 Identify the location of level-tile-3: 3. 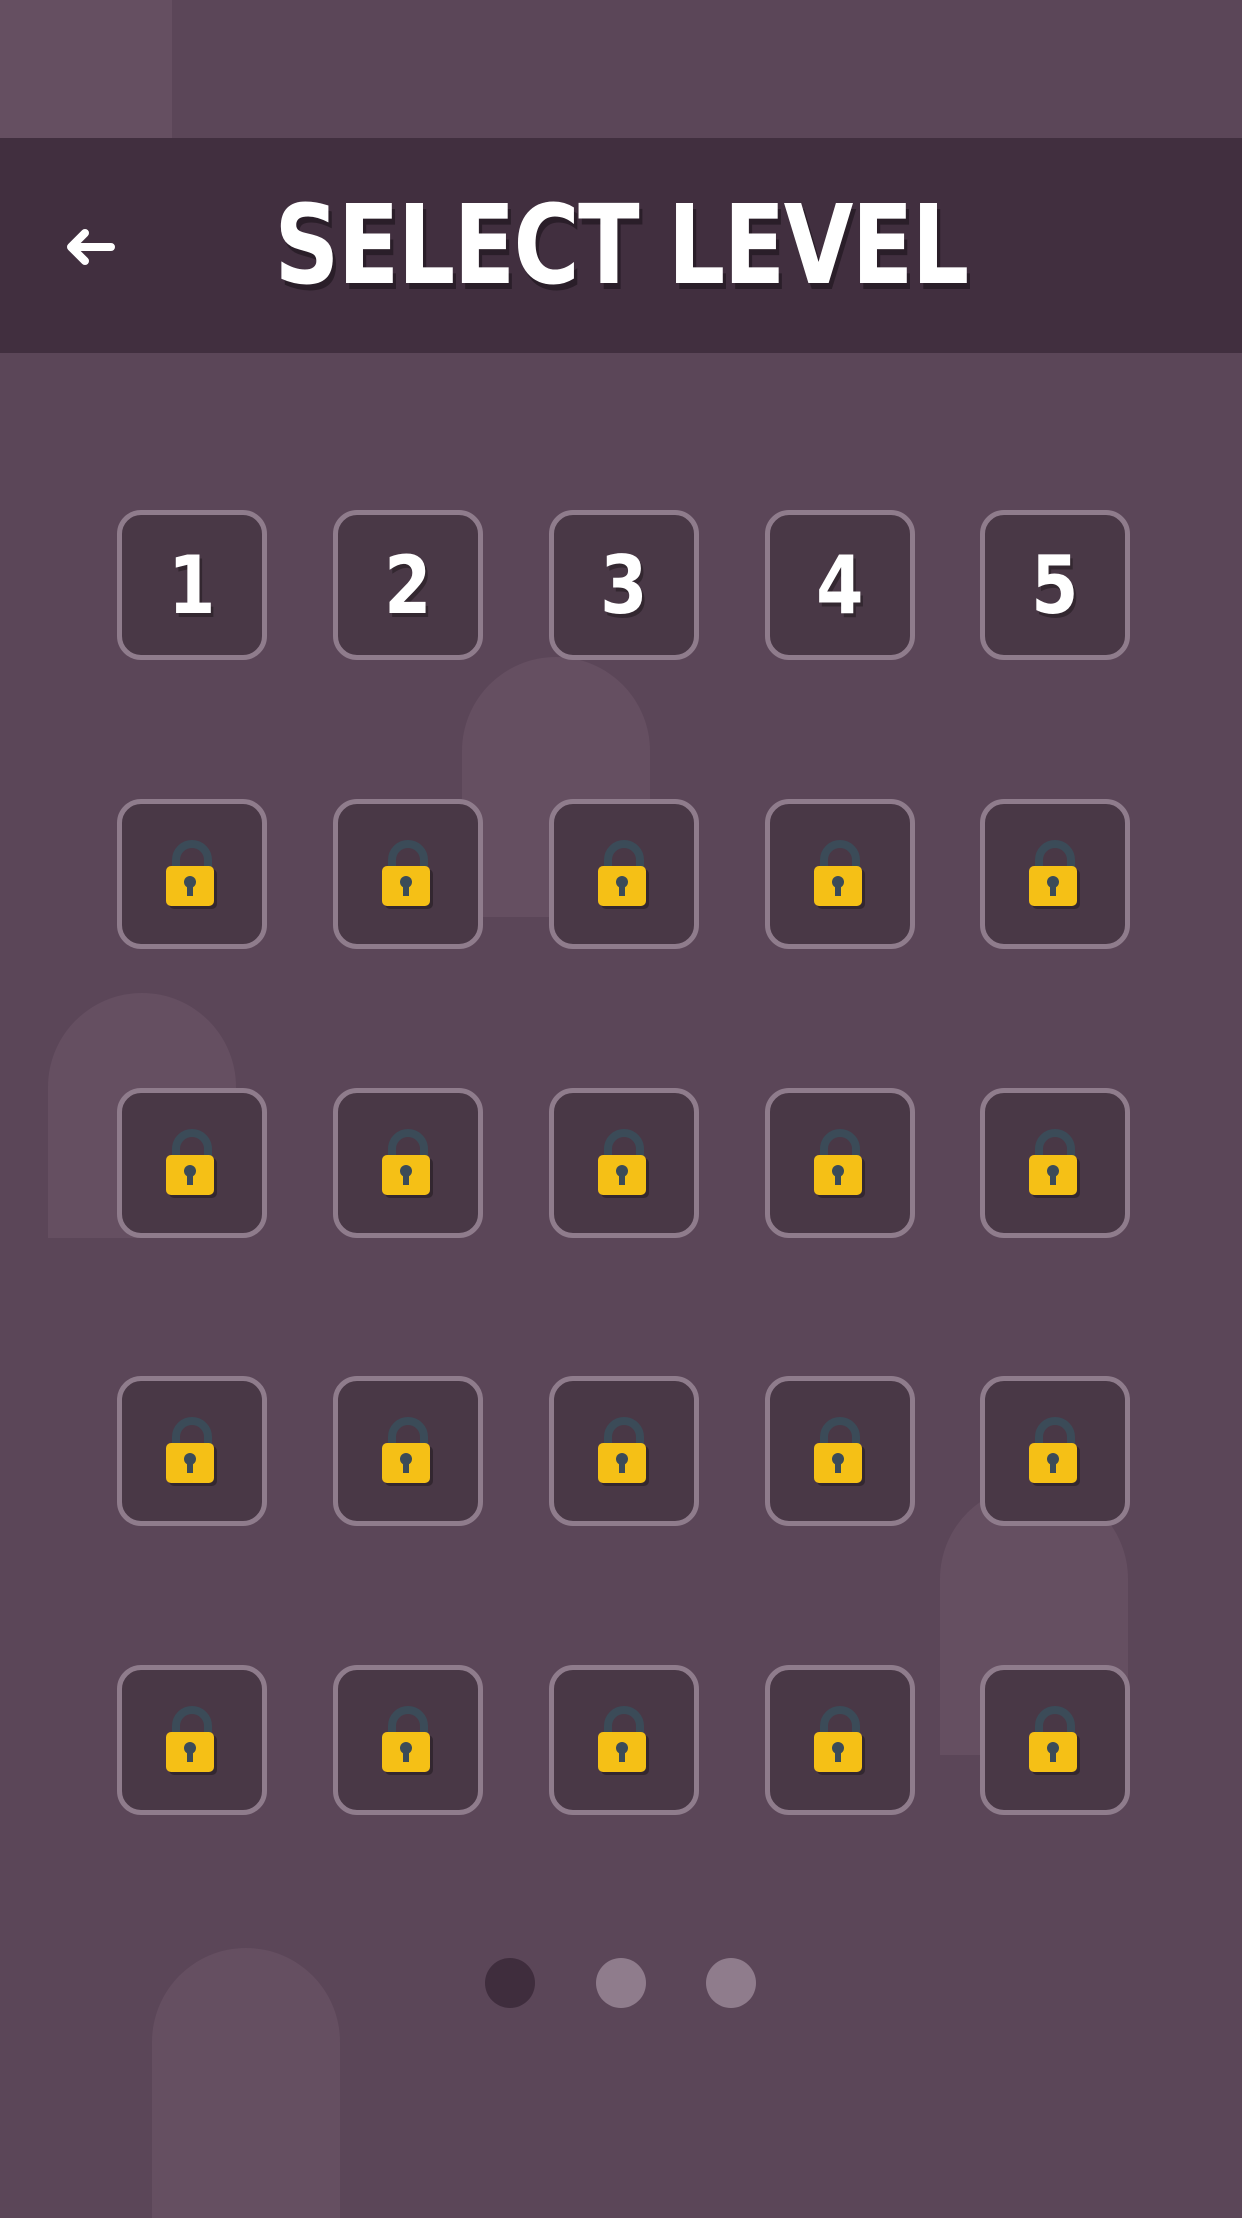
(624, 585).